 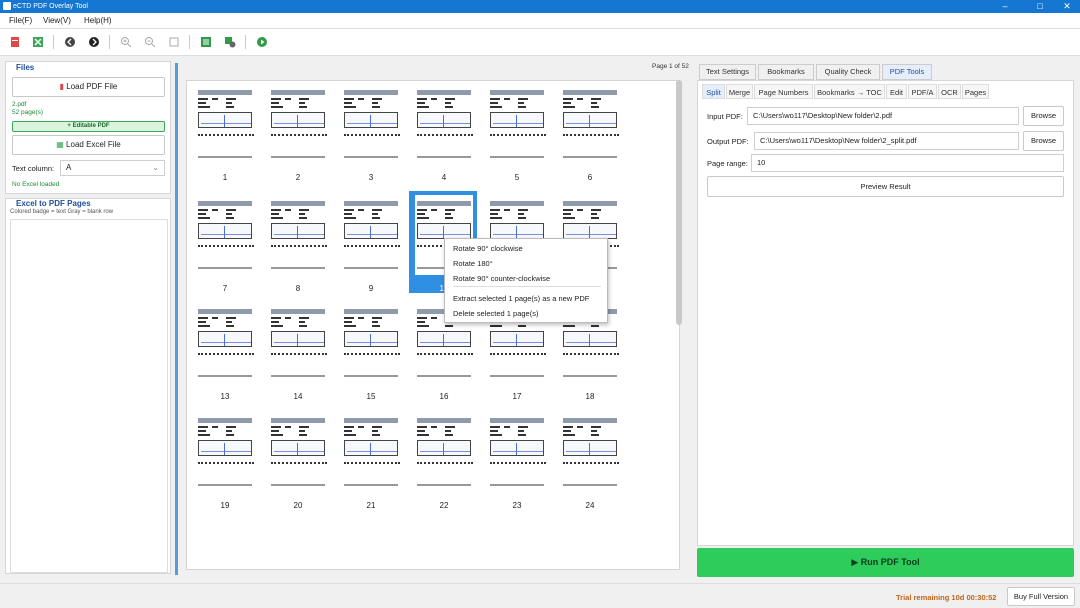 I want to click on chevron-down-icon: ⌄, so click(x=155, y=167).